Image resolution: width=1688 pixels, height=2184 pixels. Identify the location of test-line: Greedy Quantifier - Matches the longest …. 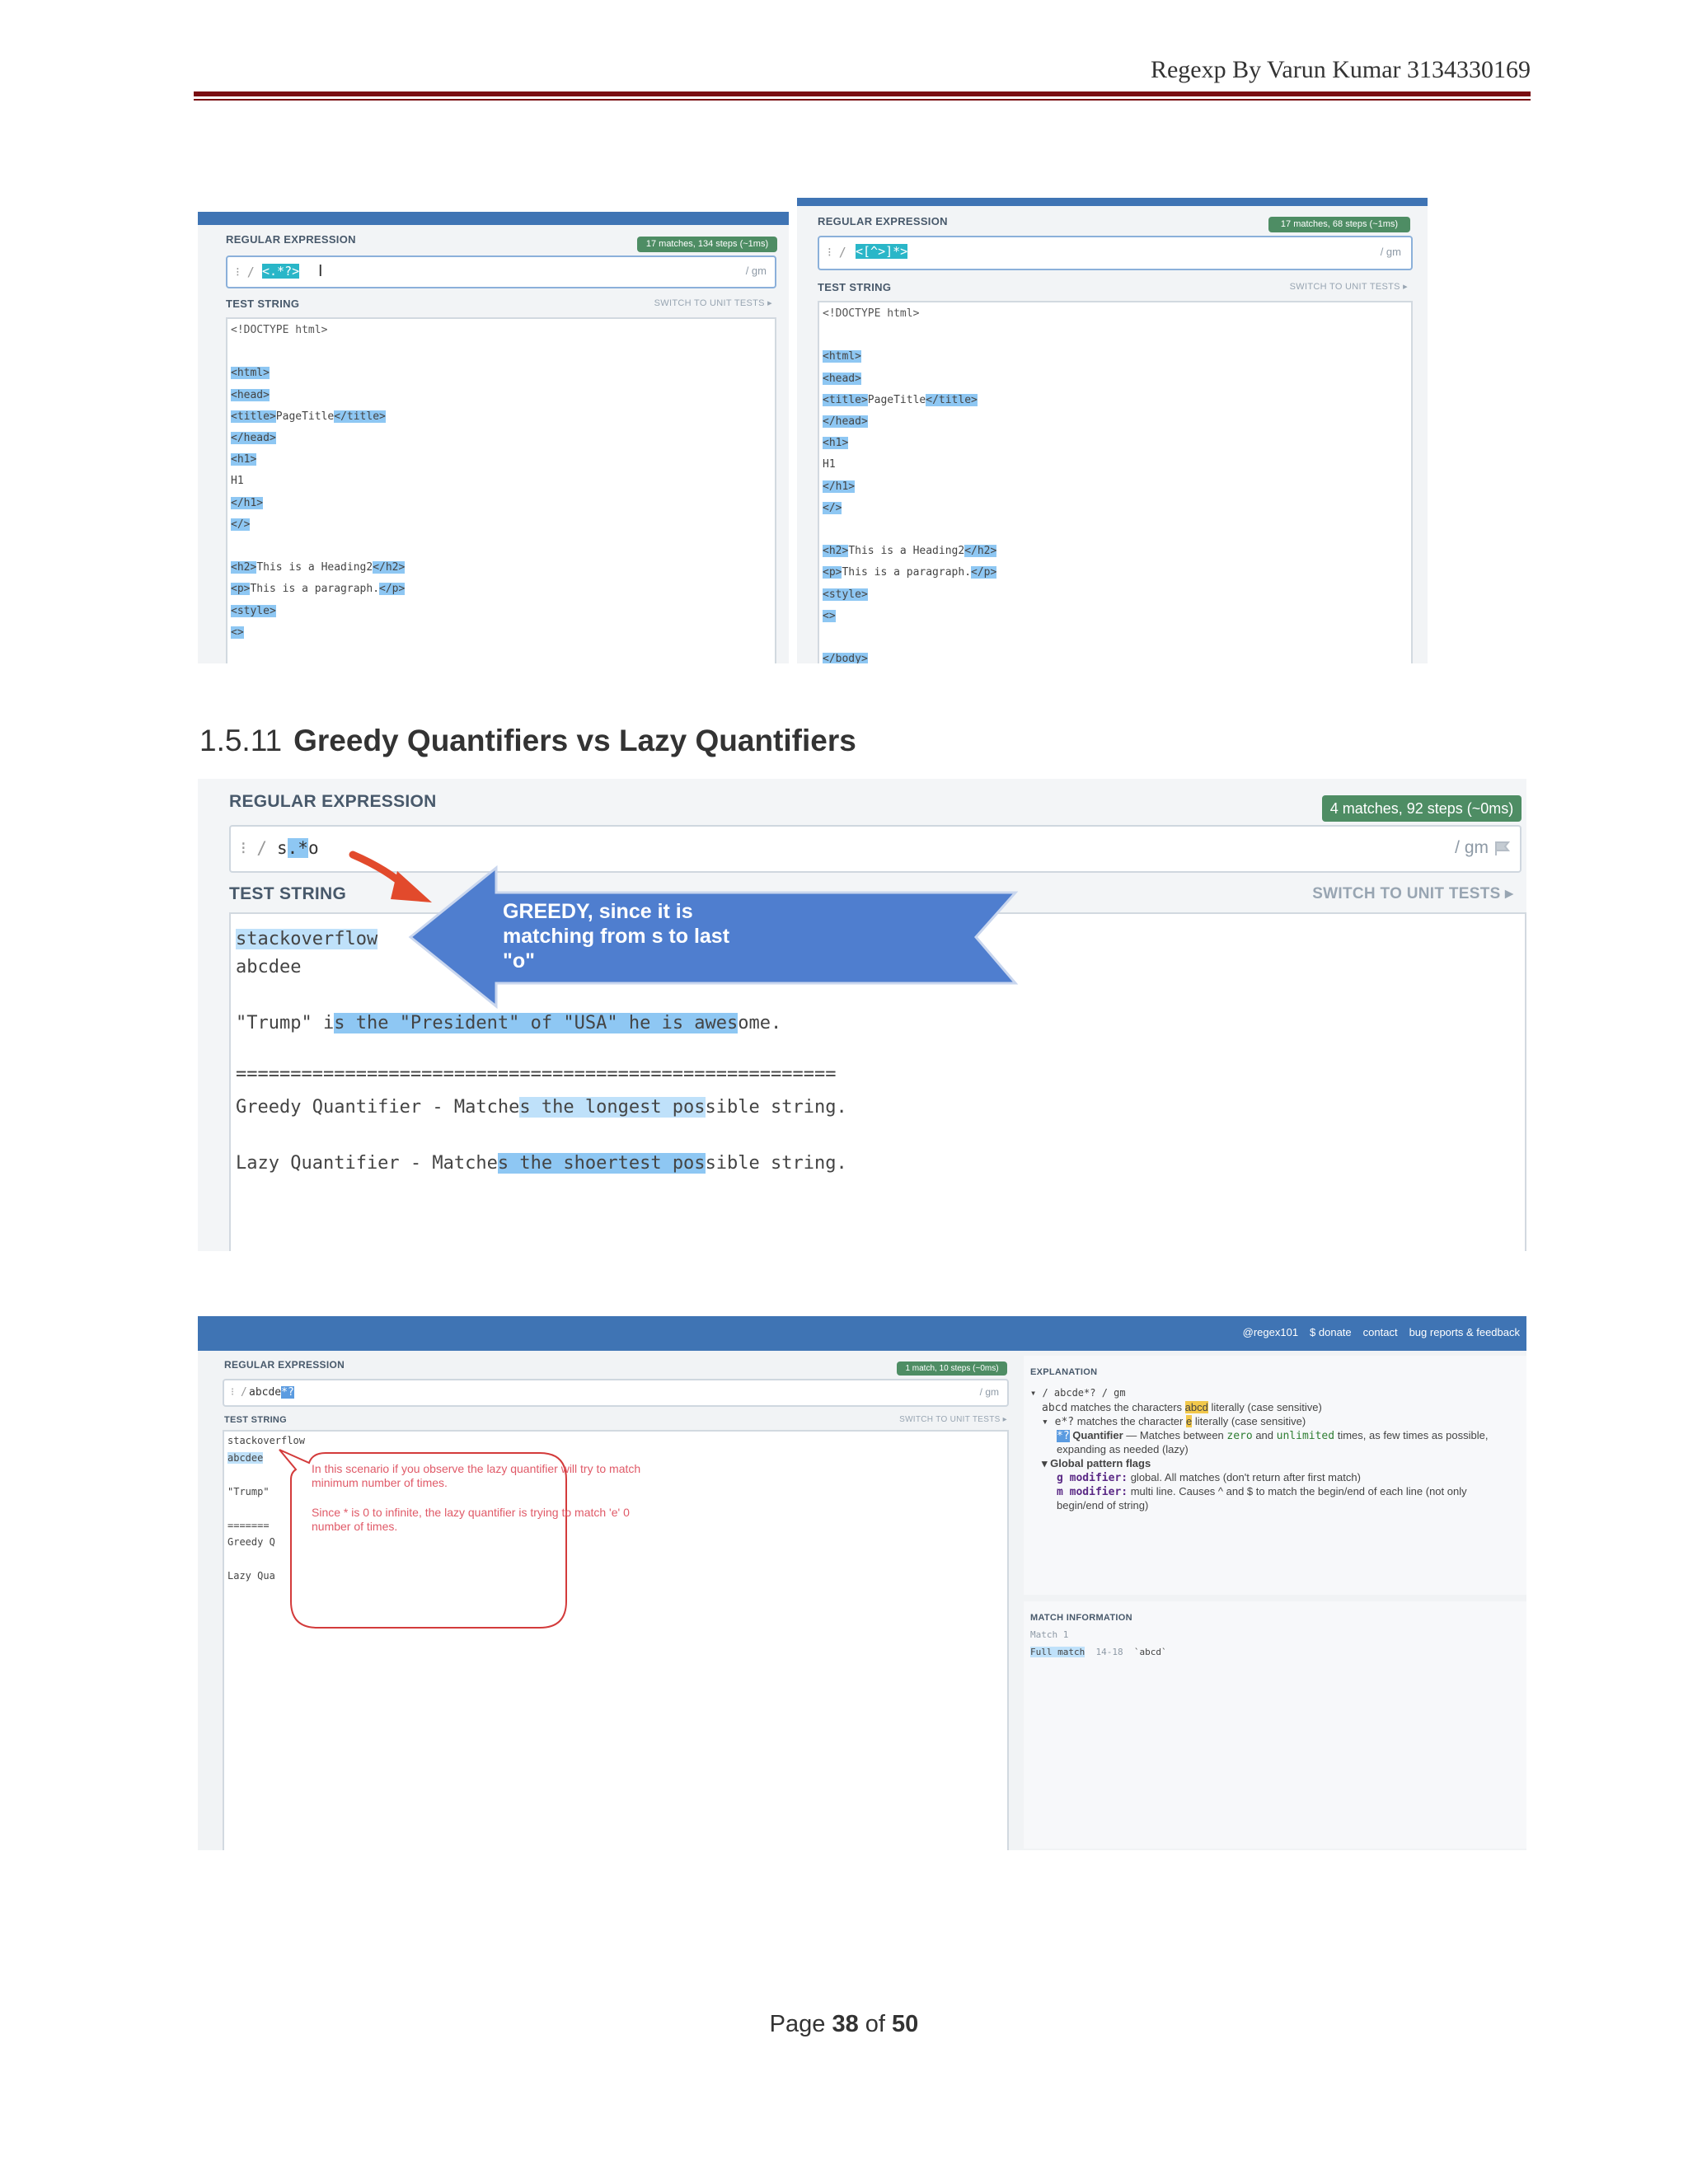
(541, 1107).